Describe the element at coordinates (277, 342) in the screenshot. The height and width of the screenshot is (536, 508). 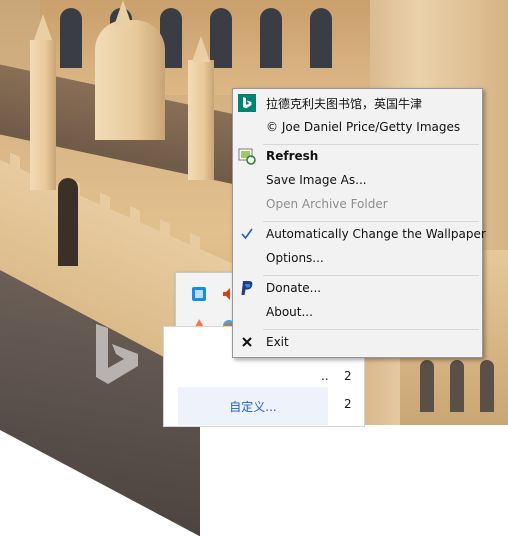
I see `menu-item-label: Exit` at that location.